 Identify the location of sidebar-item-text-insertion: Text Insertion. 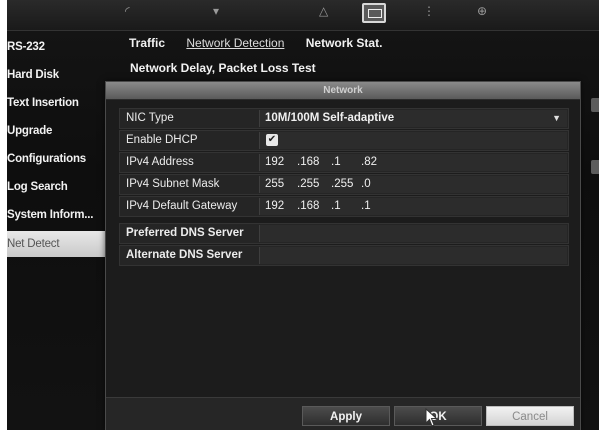
(57, 103).